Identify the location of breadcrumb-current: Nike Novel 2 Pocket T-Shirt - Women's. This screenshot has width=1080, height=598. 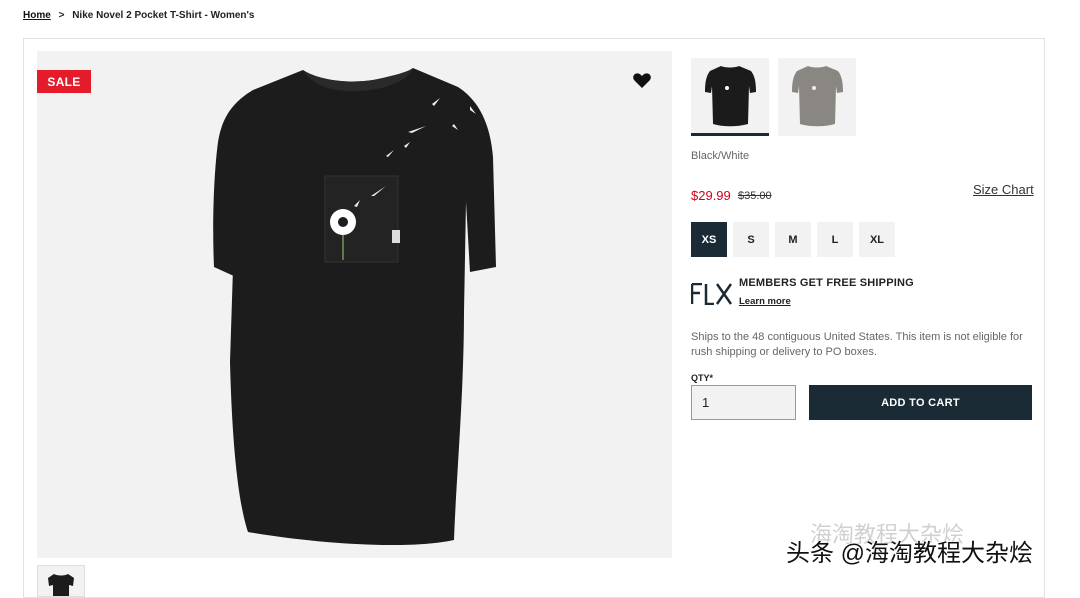
(163, 15).